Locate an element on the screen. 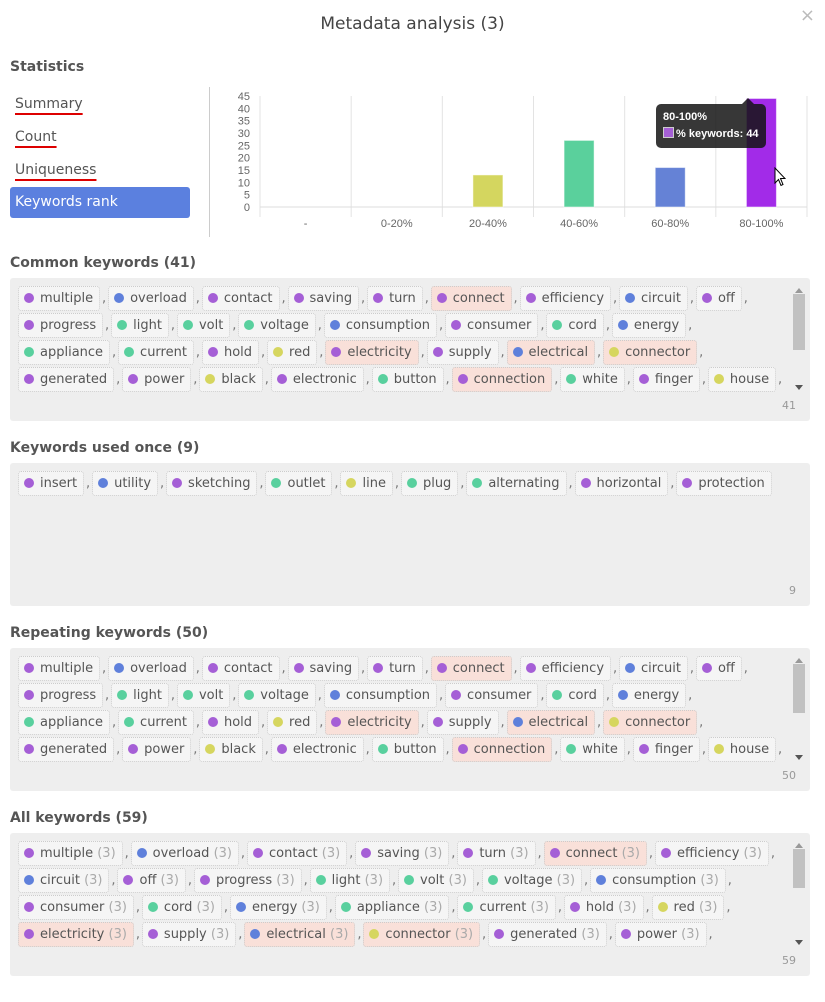 This screenshot has height=1002, width=825. menu-item-keywords-rank: Keywords rank is located at coordinates (100, 202).